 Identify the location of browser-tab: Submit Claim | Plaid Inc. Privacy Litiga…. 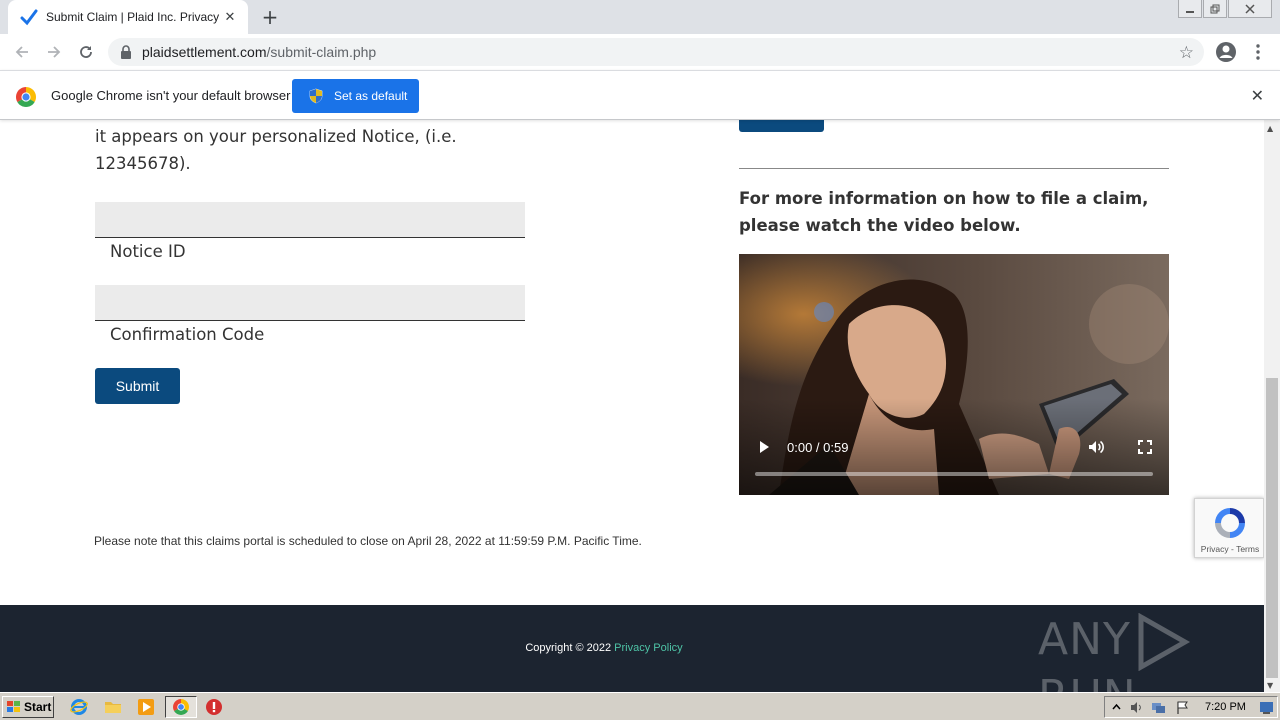
(128, 17).